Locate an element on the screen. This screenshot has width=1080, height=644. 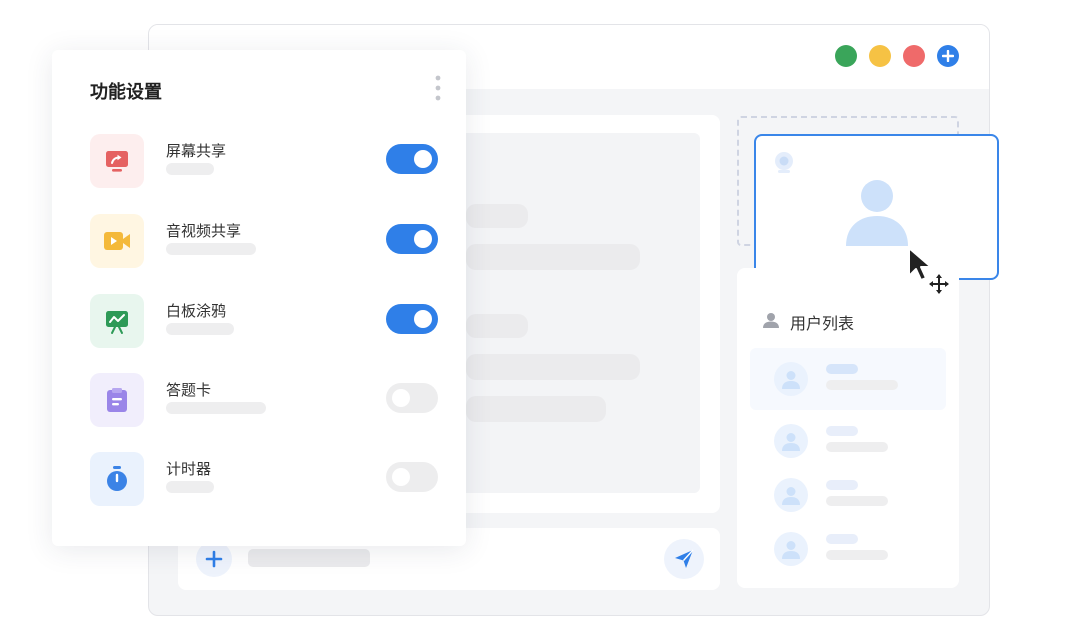
timer-icon is located at coordinates (117, 478).